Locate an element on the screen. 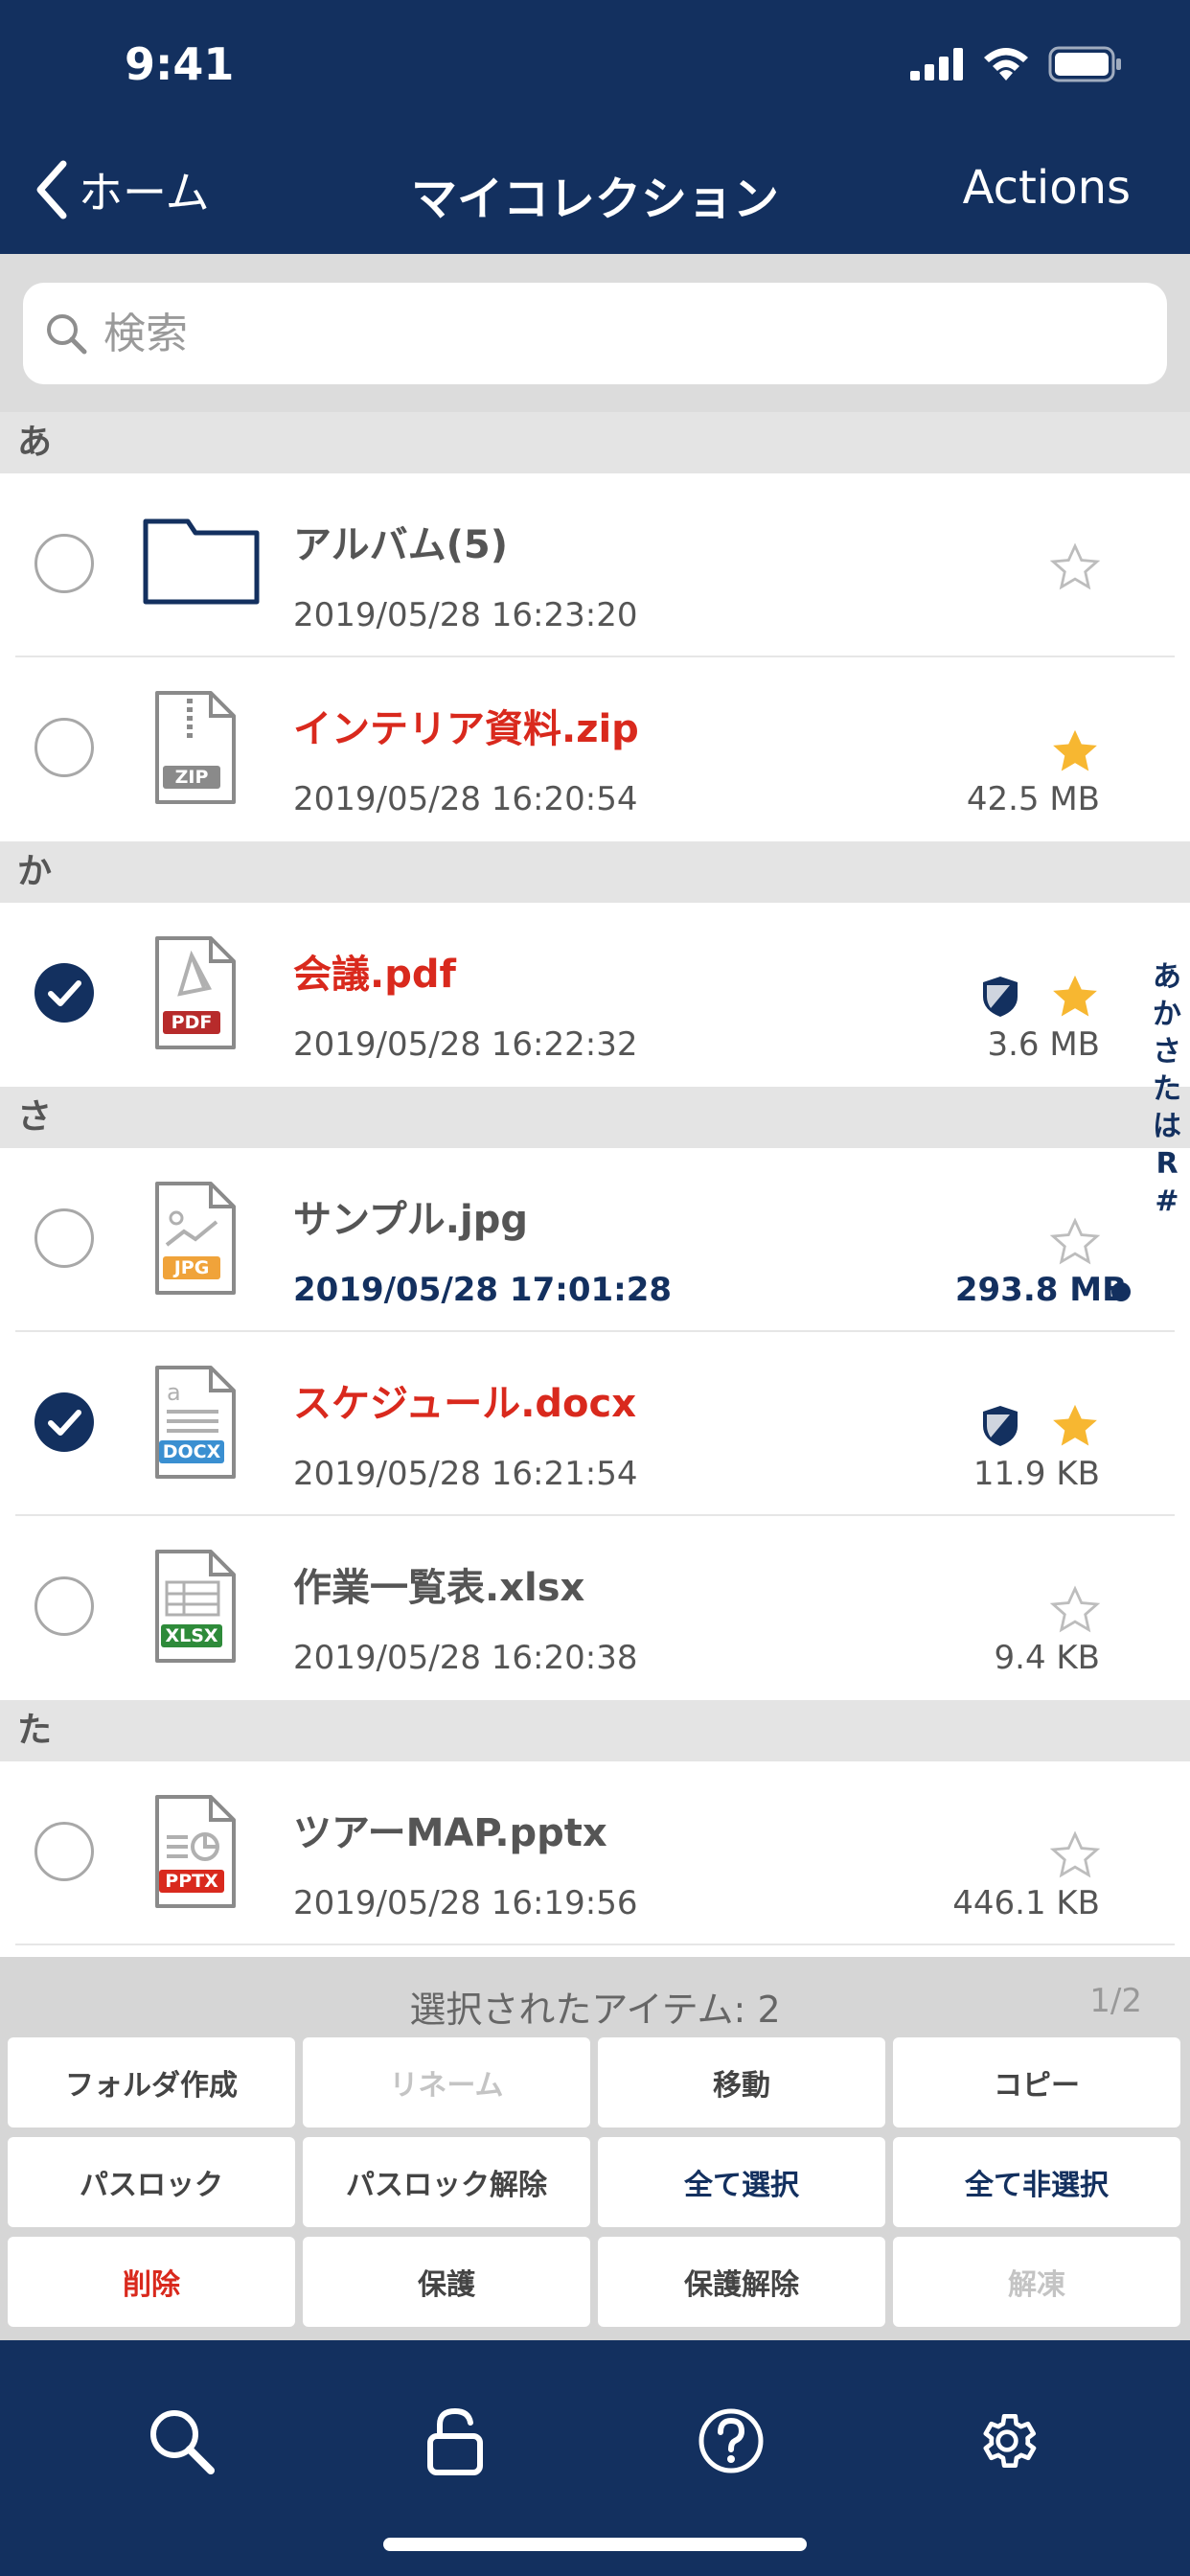 The height and width of the screenshot is (2576, 1190). section-header-ta: た is located at coordinates (595, 1730).